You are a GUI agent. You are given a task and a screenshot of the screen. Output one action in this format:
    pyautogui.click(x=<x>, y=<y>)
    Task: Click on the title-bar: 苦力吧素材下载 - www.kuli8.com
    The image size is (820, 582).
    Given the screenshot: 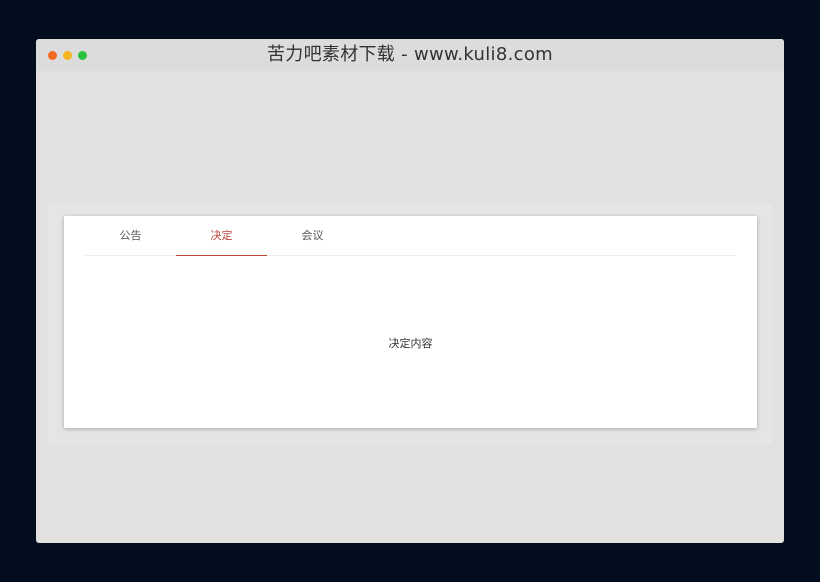 What is the action you would take?
    pyautogui.click(x=410, y=55)
    